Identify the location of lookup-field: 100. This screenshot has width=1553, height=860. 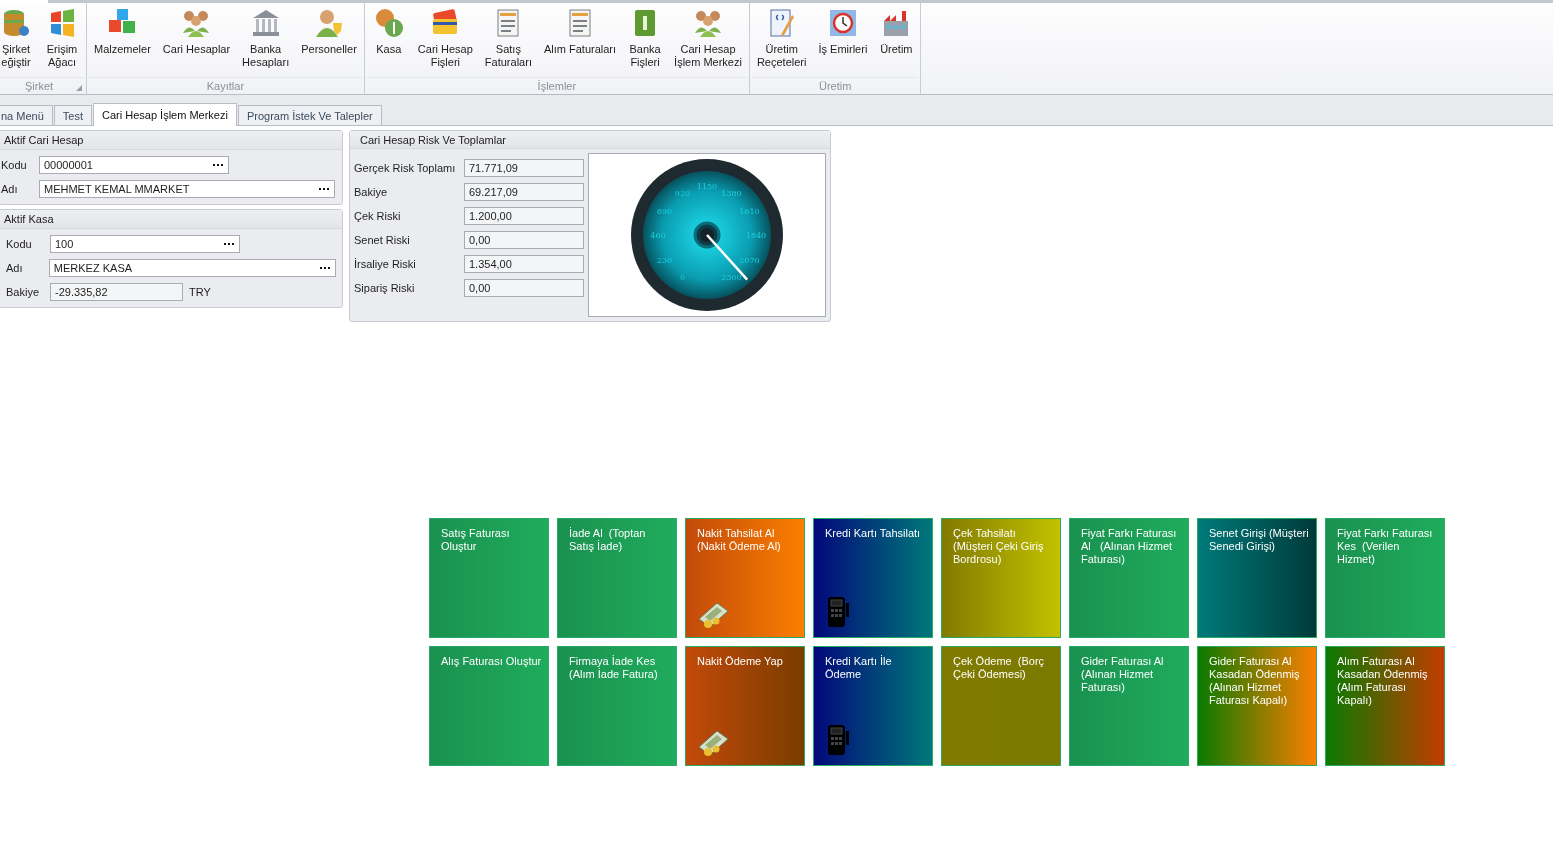
(145, 244).